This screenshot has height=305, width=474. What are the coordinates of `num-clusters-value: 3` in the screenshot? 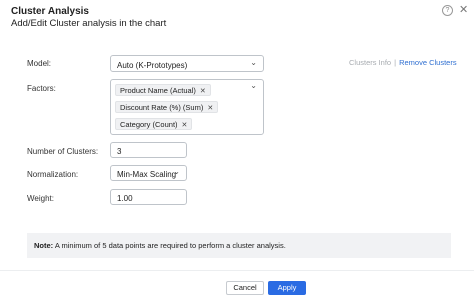 It's located at (119, 151).